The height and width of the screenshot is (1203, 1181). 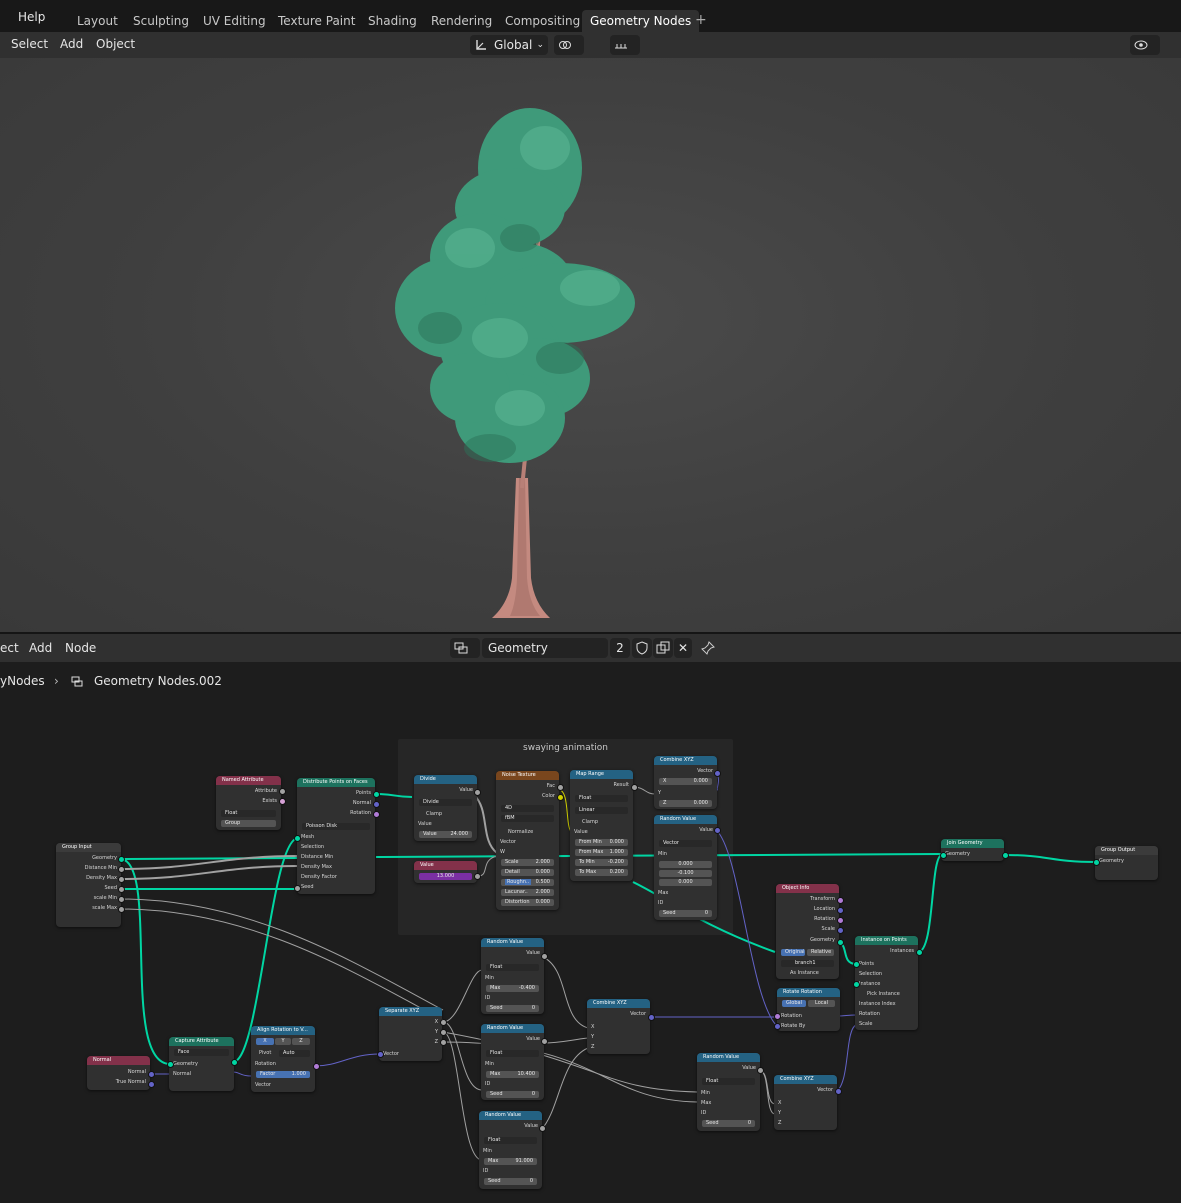 I want to click on max-field: Max 91.000, so click(x=510, y=1161).